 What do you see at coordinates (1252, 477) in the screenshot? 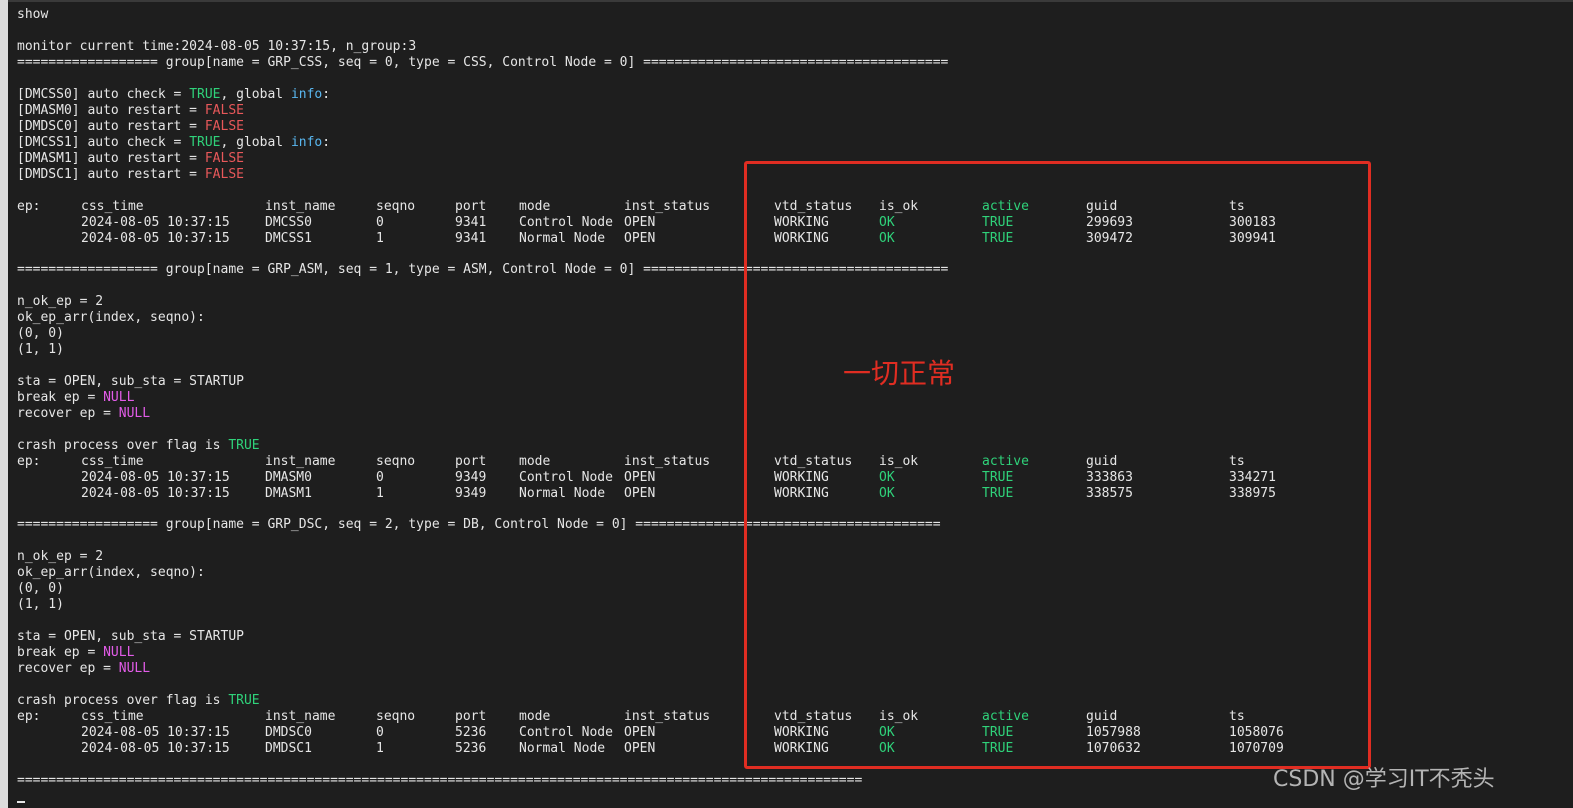
I see `table-cell-ts: 334271` at bounding box center [1252, 477].